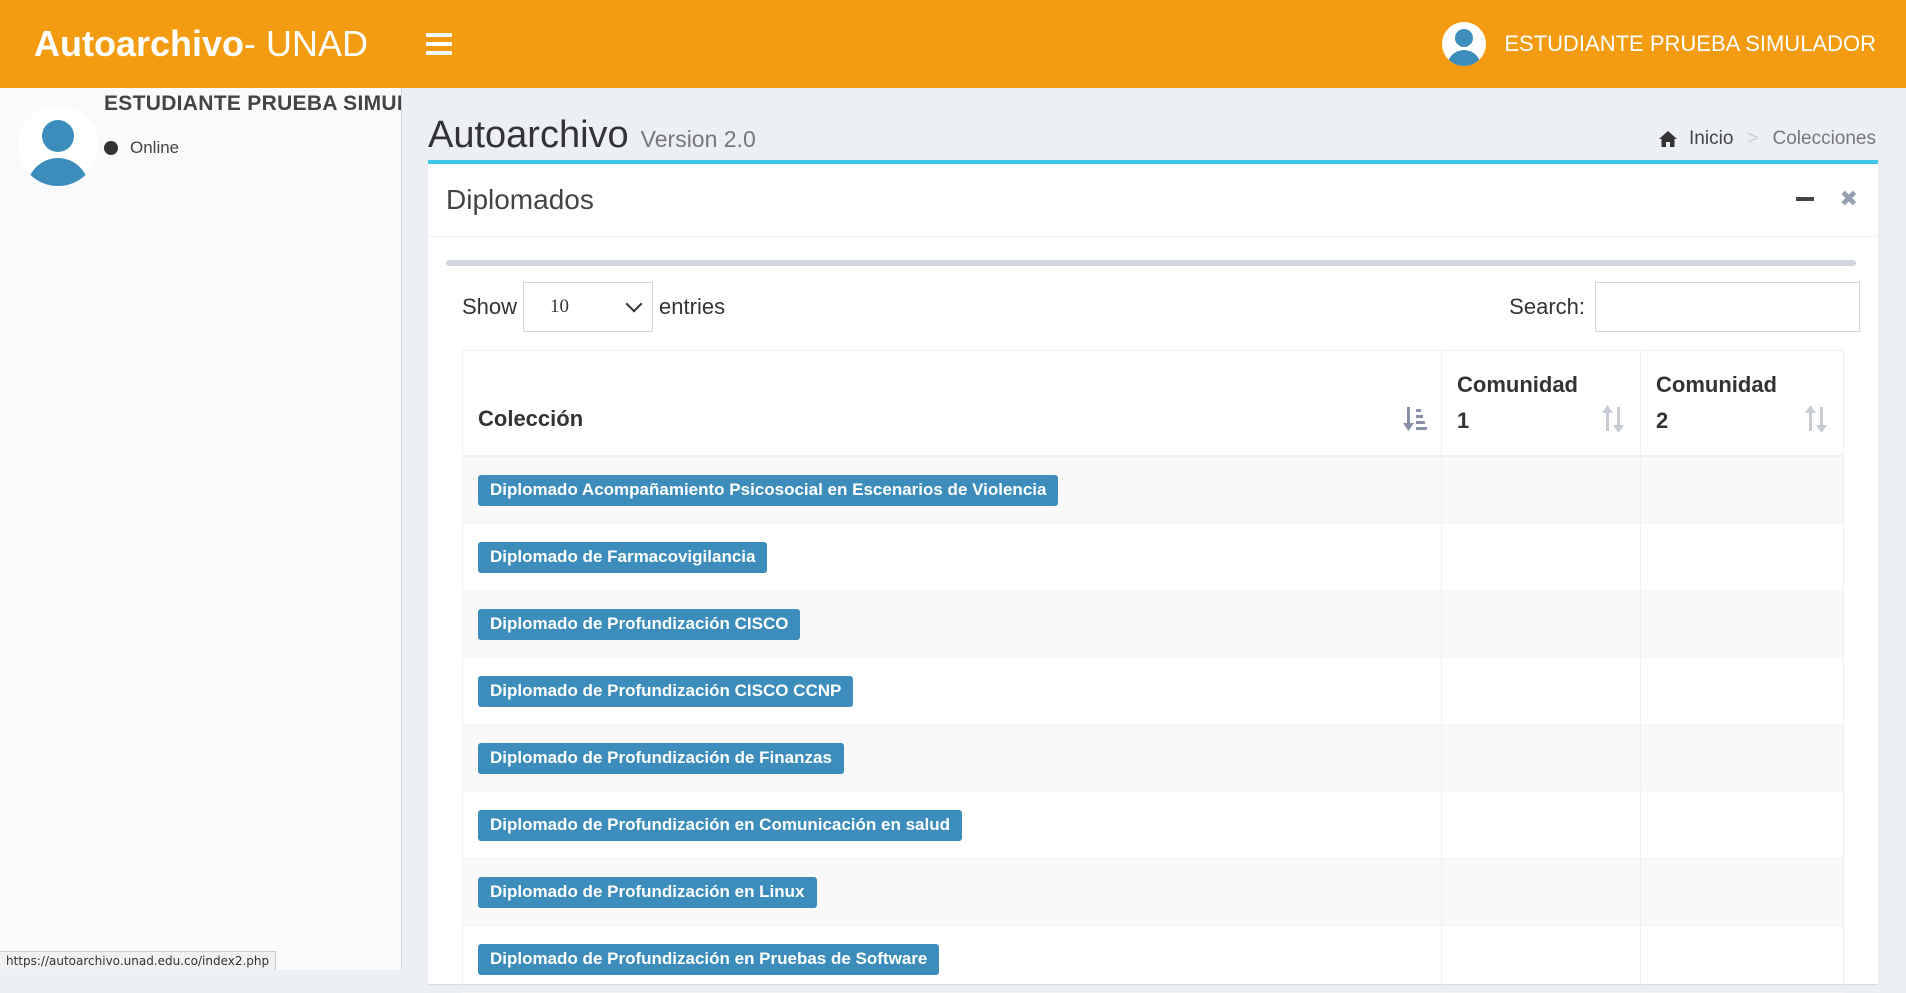  What do you see at coordinates (951, 403) in the screenshot?
I see `column-header-coleccion: Colección` at bounding box center [951, 403].